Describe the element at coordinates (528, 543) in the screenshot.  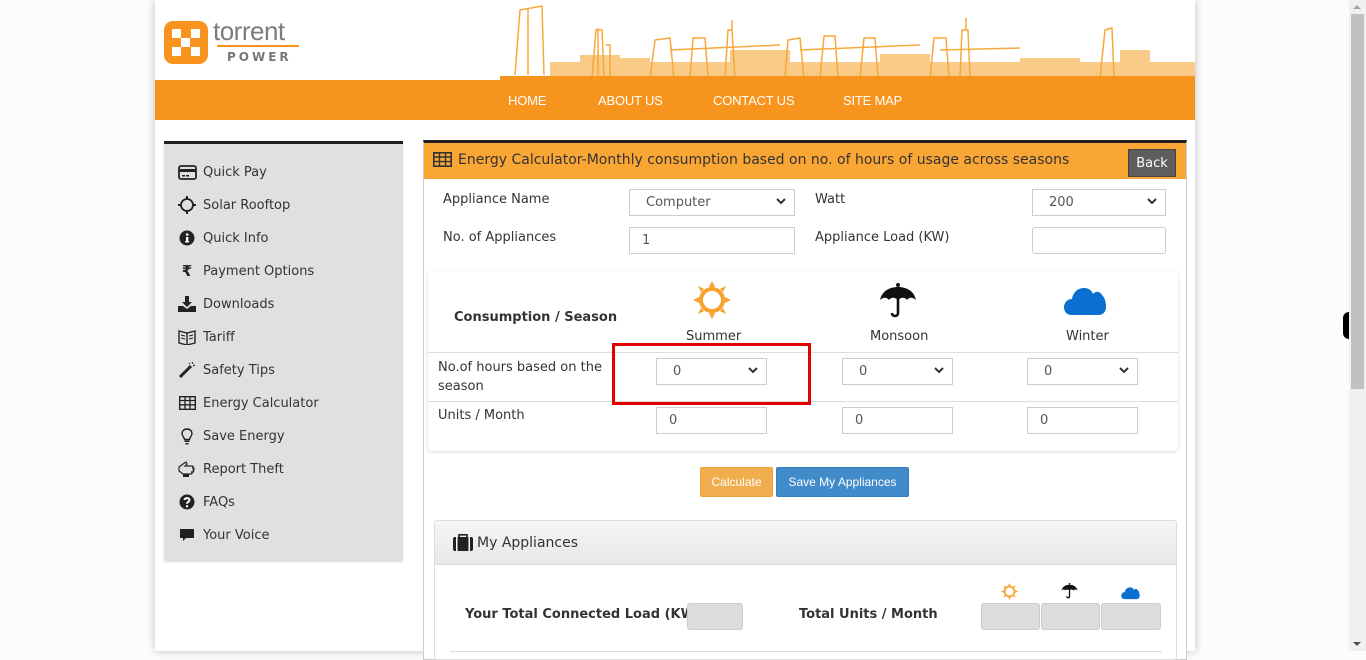
I see `my-appliances-title: My Appliances` at that location.